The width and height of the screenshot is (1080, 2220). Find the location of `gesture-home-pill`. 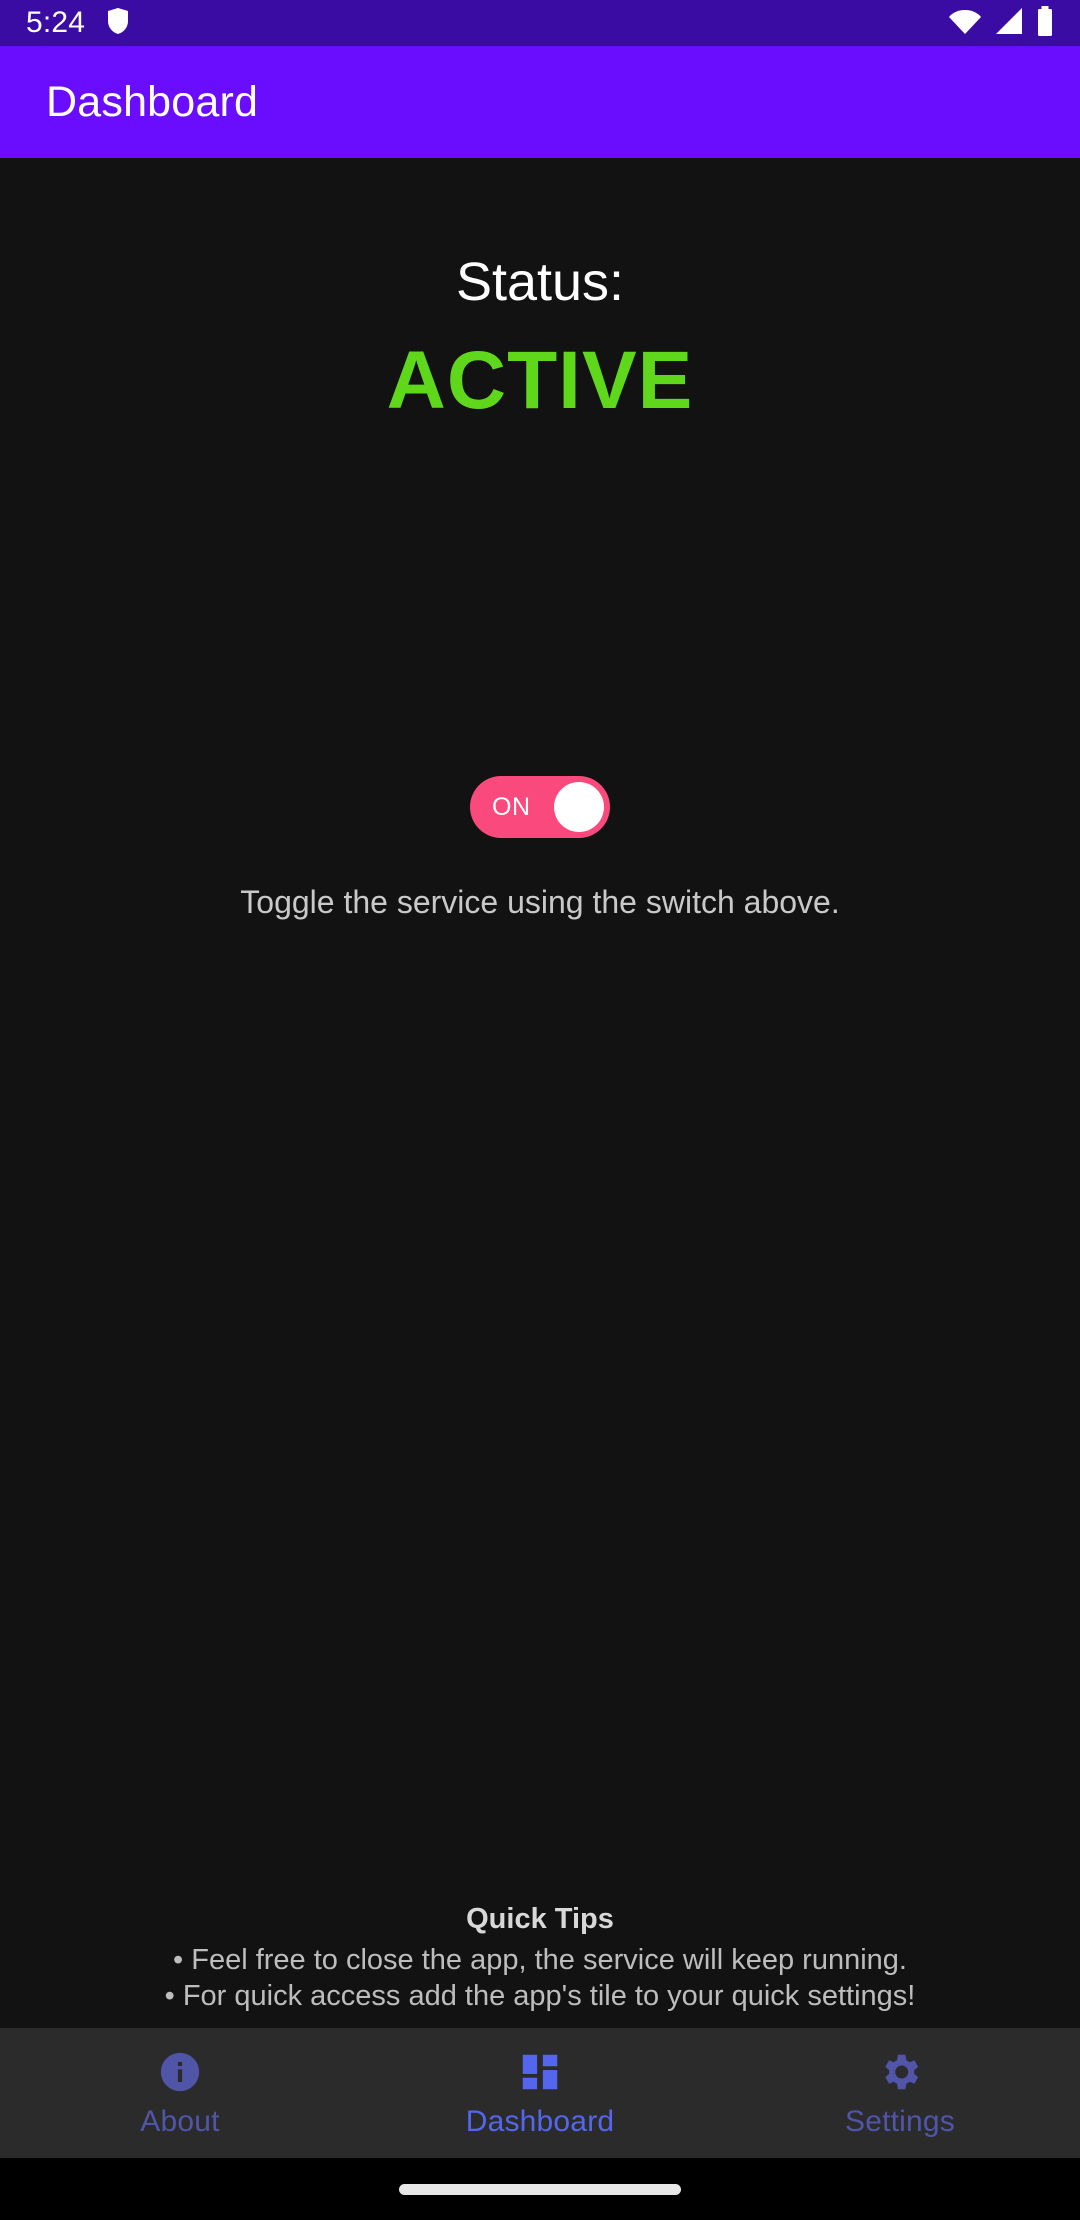

gesture-home-pill is located at coordinates (540, 2189).